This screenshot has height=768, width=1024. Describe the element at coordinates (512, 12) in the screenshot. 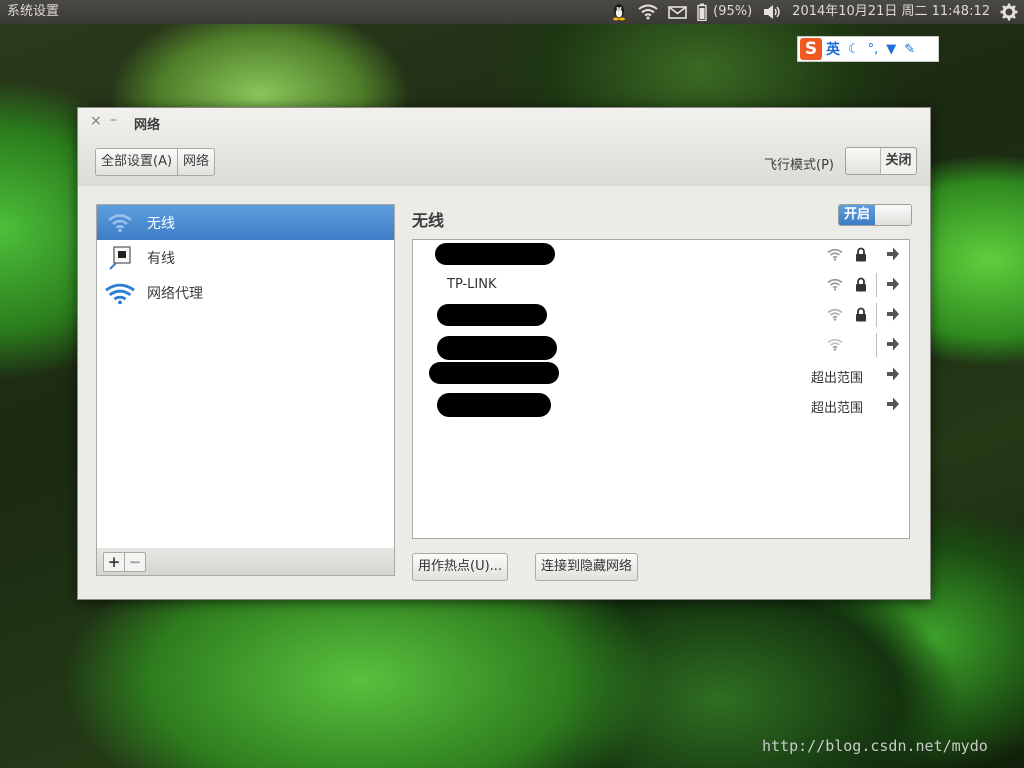

I see `top-panel: 系统设置 (95%) 2014年10月21日 周二 11:48:12` at that location.